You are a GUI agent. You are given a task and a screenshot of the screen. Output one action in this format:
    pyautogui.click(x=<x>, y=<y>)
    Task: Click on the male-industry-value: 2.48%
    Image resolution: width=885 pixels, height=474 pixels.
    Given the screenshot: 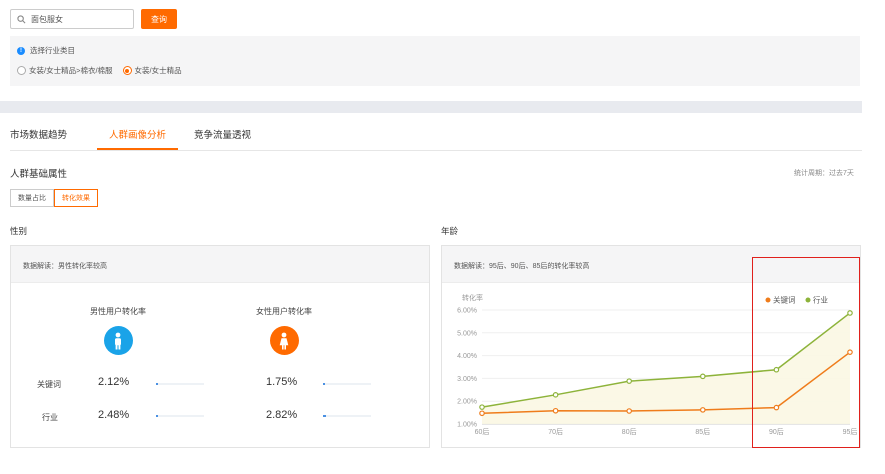 What is the action you would take?
    pyautogui.click(x=114, y=415)
    